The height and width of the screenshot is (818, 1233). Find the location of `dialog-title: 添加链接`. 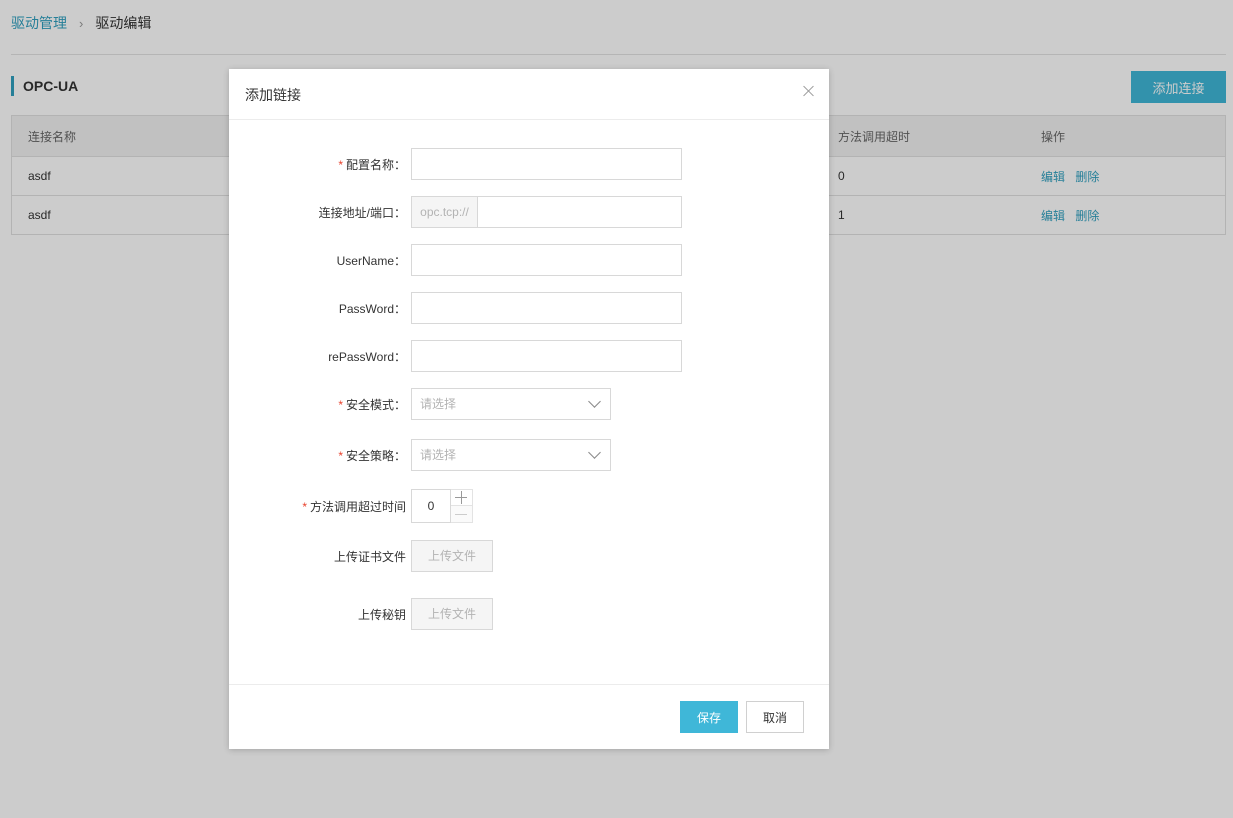

dialog-title: 添加链接 is located at coordinates (273, 95).